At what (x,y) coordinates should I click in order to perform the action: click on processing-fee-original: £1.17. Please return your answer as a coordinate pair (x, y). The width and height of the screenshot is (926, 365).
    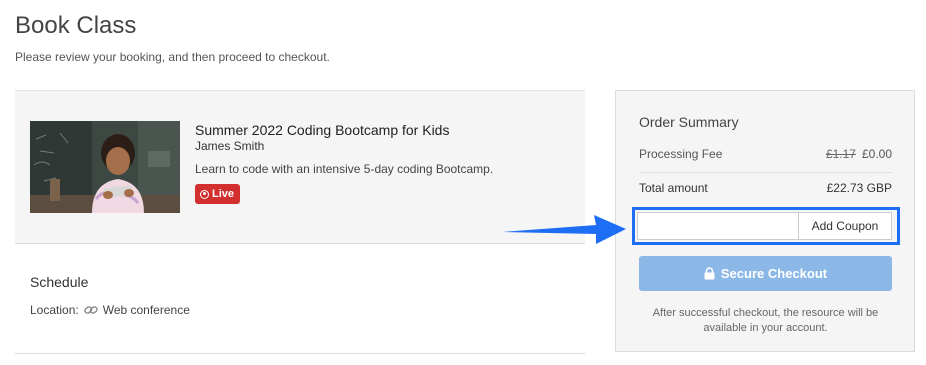
    Looking at the image, I should click on (840, 154).